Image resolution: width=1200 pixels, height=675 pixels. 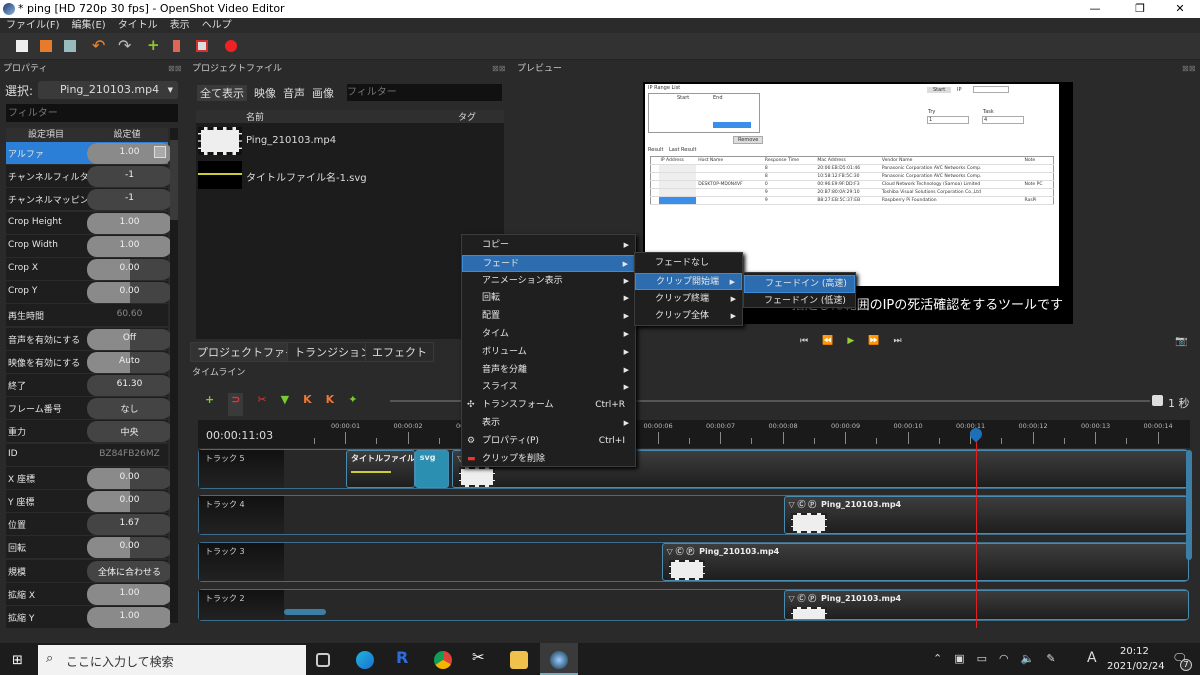 What do you see at coordinates (1136, 666) in the screenshot?
I see `clock-date: 2021/02/24` at bounding box center [1136, 666].